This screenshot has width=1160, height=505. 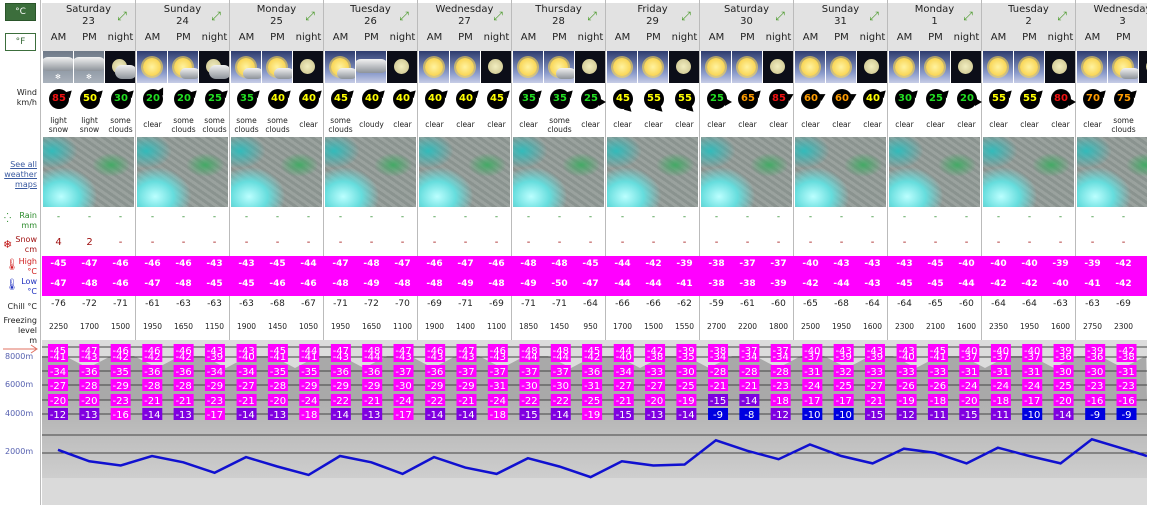 What do you see at coordinates (1001, 415) in the screenshot?
I see `altitude-temp-label: -11` at bounding box center [1001, 415].